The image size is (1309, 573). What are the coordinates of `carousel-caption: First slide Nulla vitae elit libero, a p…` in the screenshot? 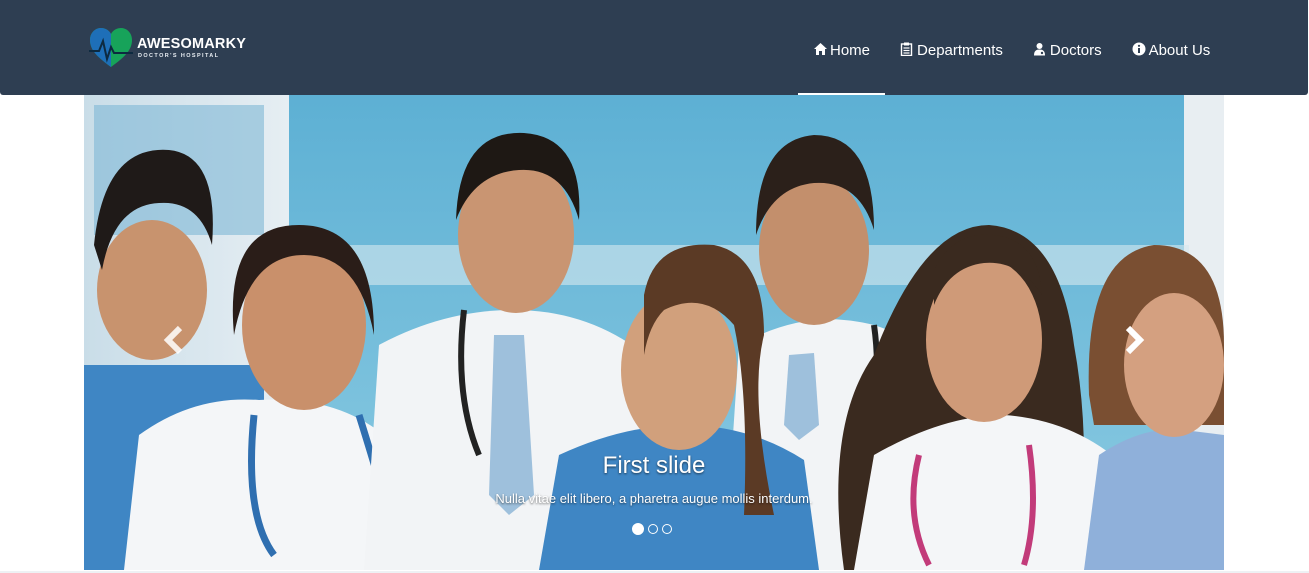 It's located at (654, 479).